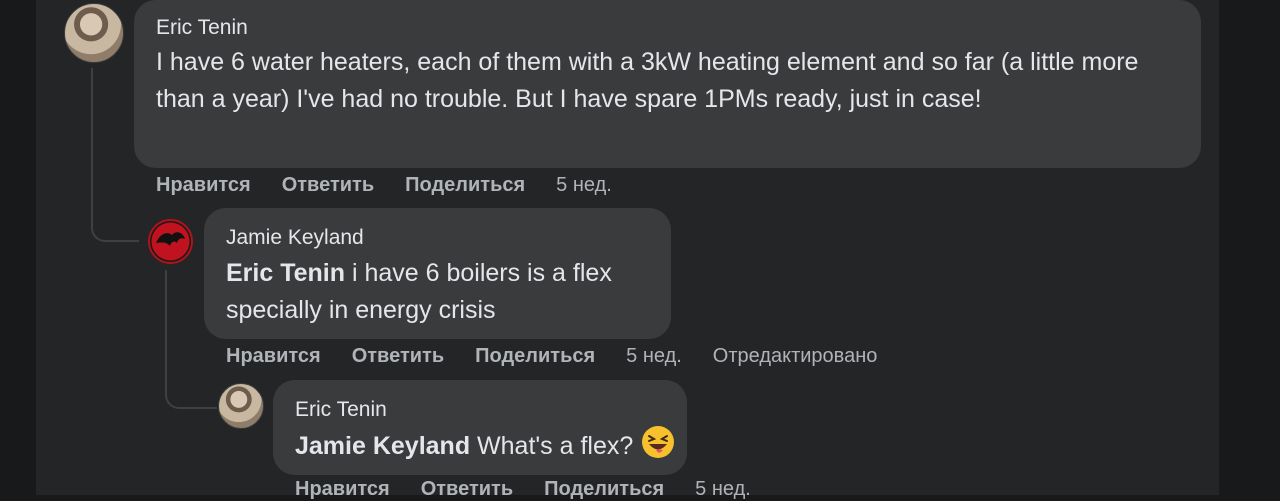 This screenshot has width=1280, height=501. I want to click on thundercats-logo-icon, so click(170, 241).